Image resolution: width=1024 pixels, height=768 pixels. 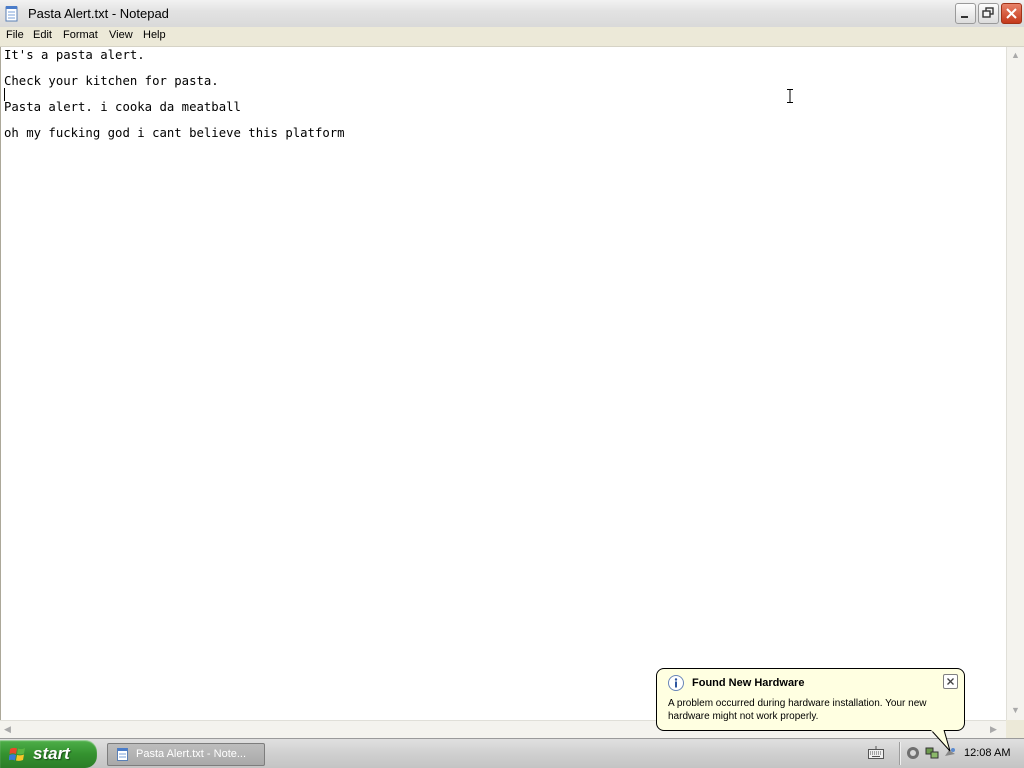 I want to click on editor-line: Check your kitchen for pasta., so click(x=111, y=81).